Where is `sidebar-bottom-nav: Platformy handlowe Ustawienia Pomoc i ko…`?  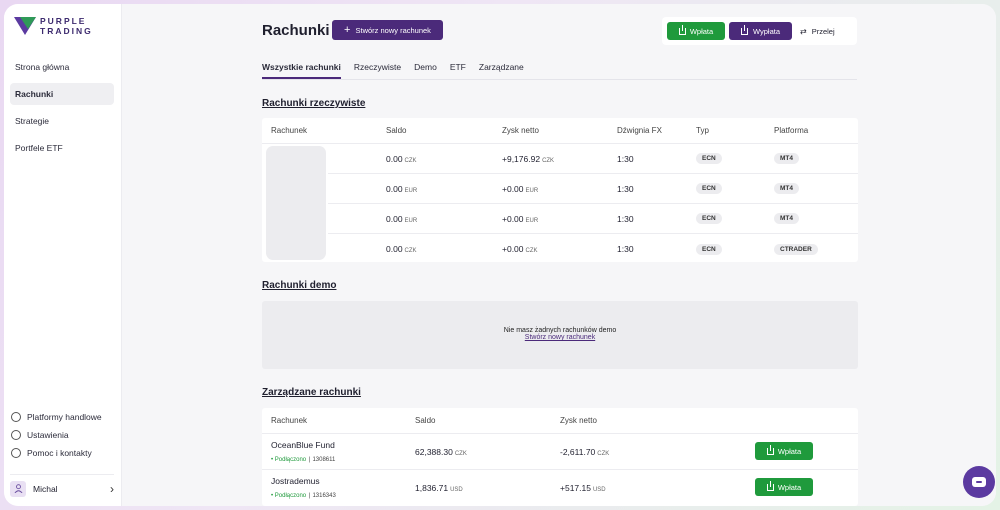 sidebar-bottom-nav: Platformy handlowe Ustawienia Pomoc i ko… is located at coordinates (62, 435).